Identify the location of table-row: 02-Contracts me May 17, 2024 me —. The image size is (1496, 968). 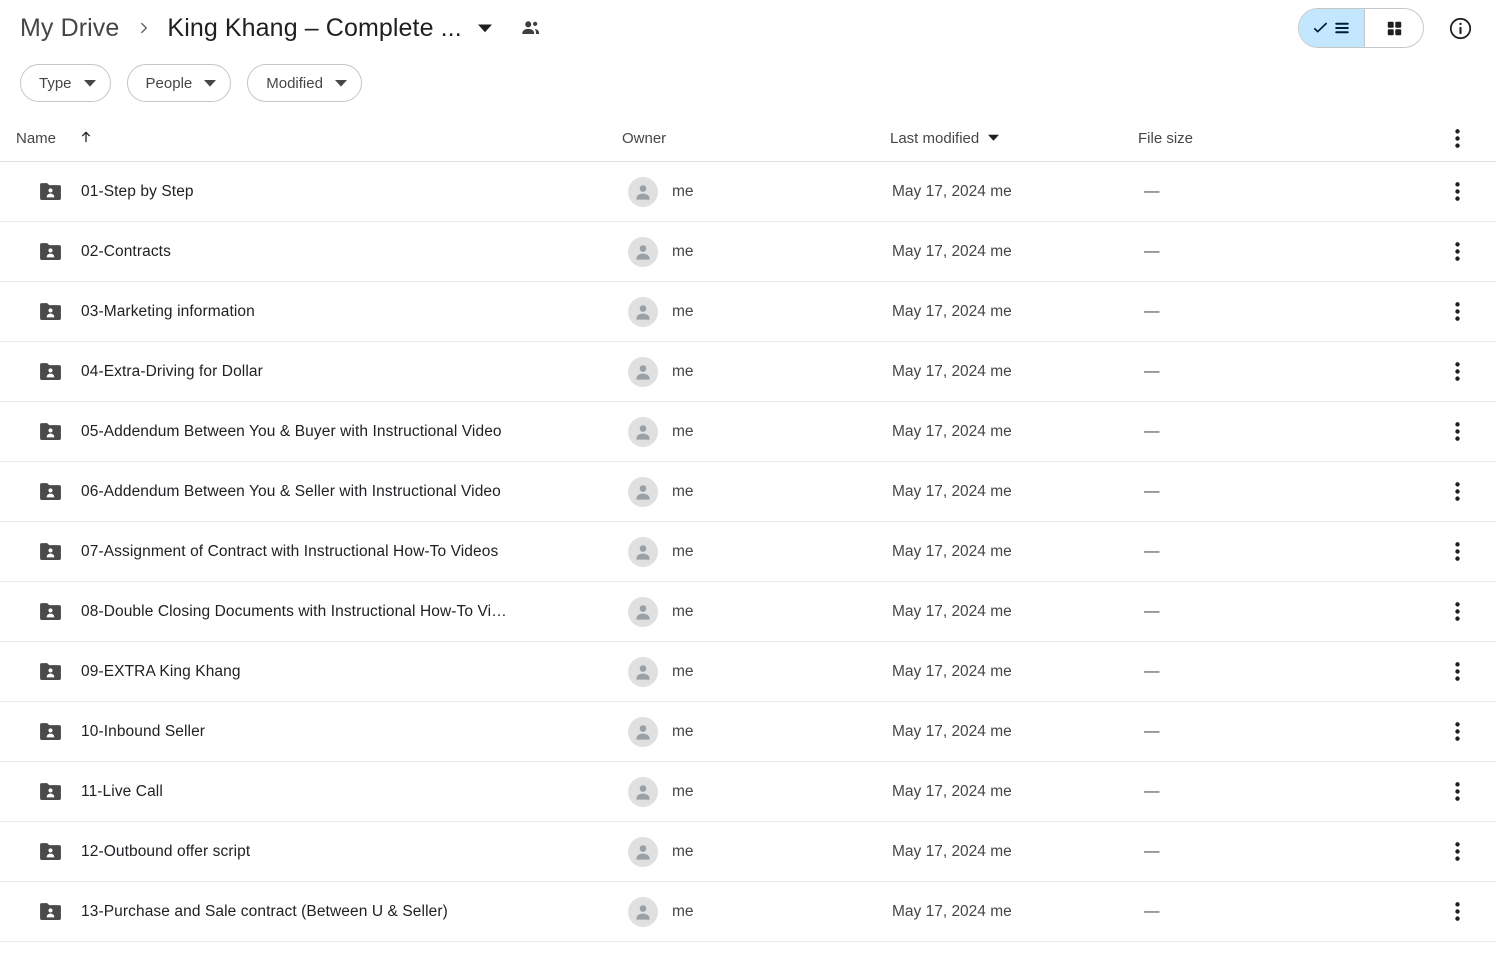
(748, 252).